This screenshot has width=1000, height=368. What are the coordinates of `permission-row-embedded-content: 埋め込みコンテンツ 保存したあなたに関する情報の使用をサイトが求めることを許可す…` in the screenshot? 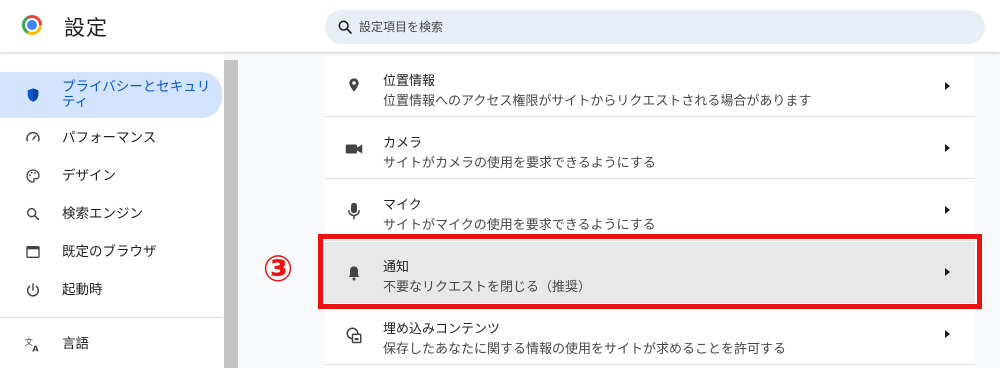 It's located at (650, 334).